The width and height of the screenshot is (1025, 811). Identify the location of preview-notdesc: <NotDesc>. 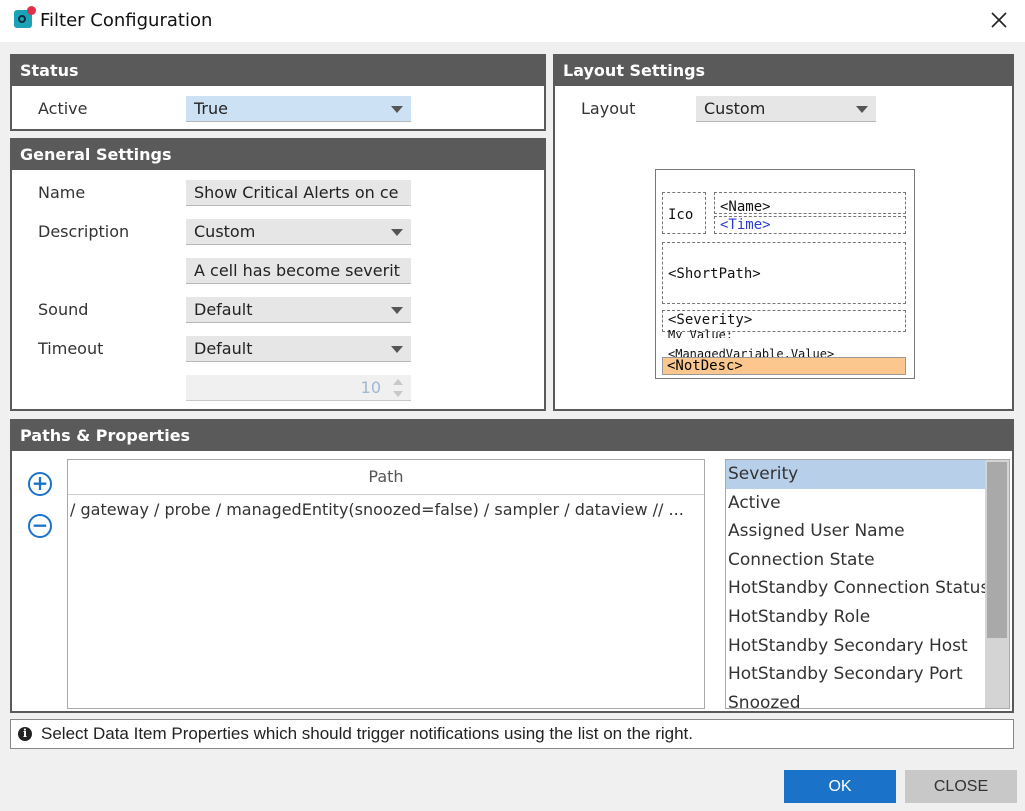
(784, 366).